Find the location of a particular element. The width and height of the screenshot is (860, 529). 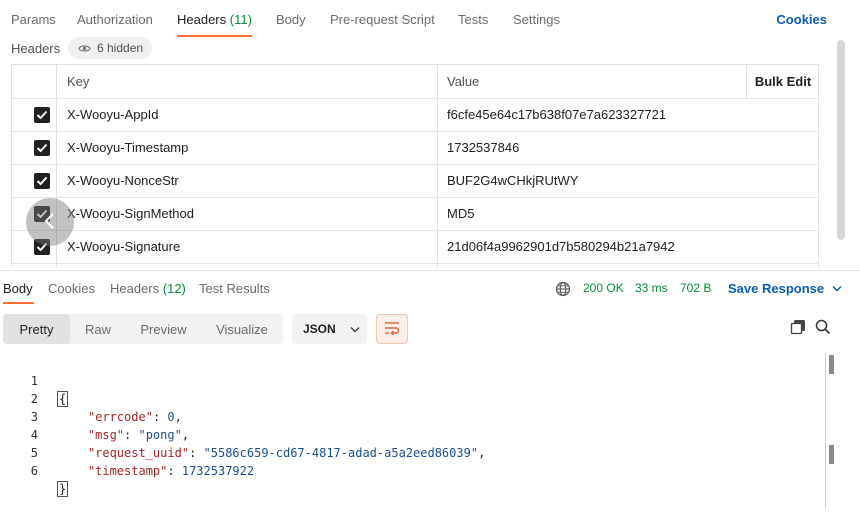

table-row: X-Wooyu-SignMethod MD5 is located at coordinates (415, 214).